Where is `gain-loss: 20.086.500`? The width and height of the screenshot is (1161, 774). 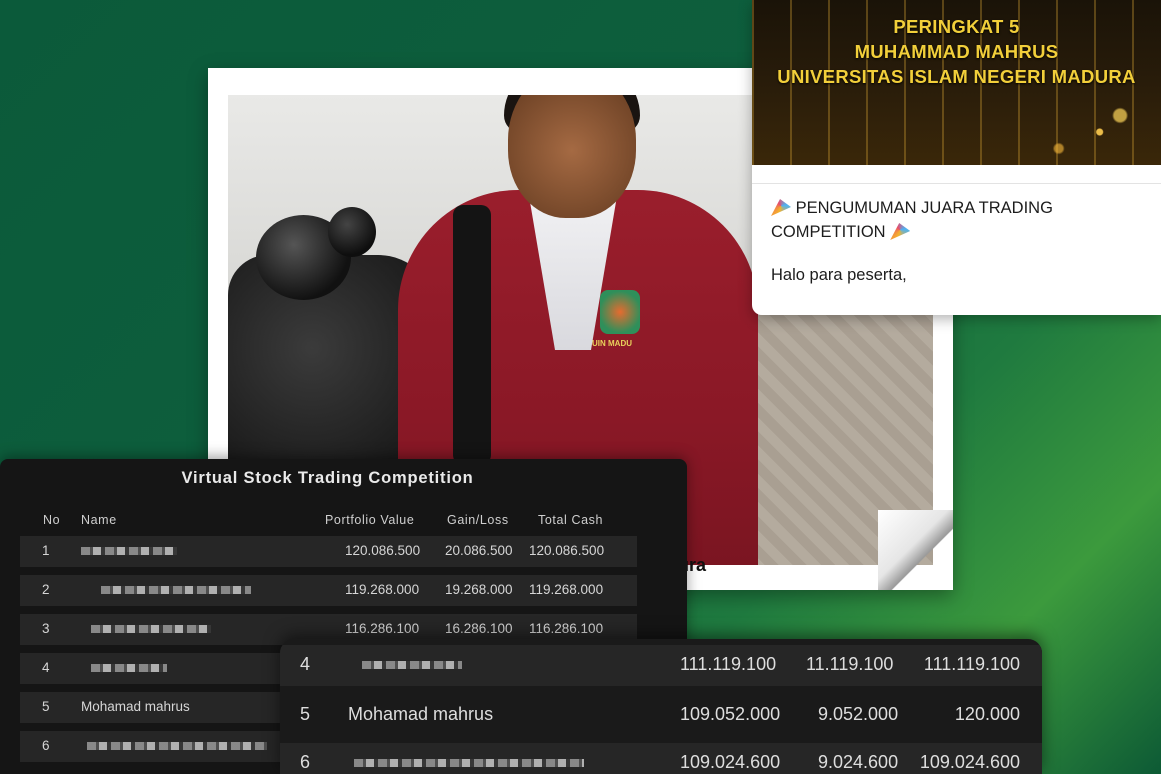
gain-loss: 20.086.500 is located at coordinates (479, 550).